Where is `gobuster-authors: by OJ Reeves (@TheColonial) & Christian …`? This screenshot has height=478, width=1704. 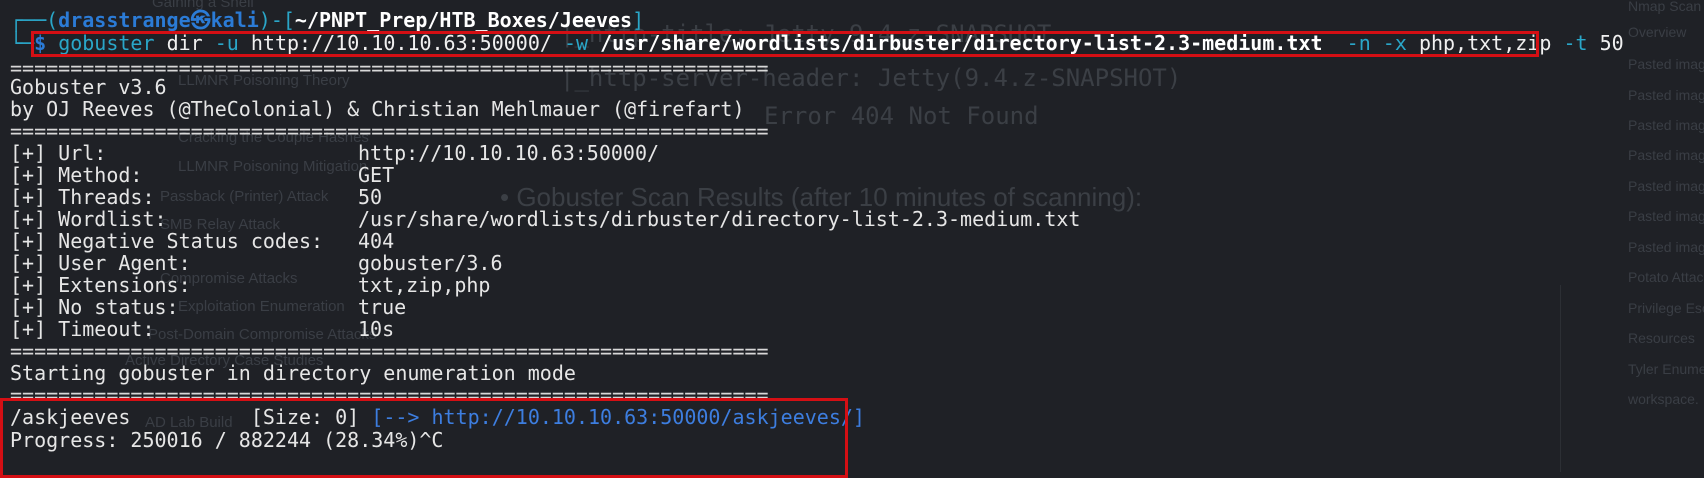
gobuster-authors: by OJ Reeves (@TheColonial) & Christian … is located at coordinates (377, 109).